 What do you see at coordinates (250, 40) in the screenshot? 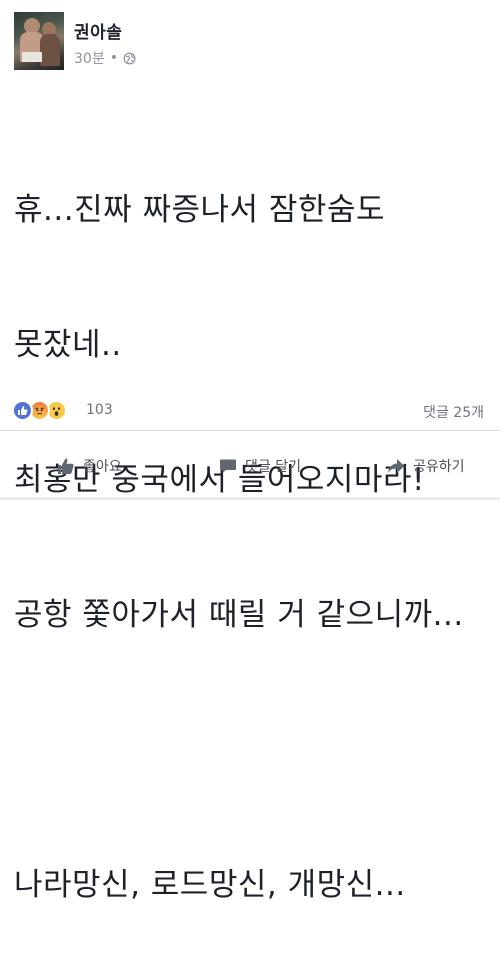
I see `post-header: 권아솔 30분 •` at bounding box center [250, 40].